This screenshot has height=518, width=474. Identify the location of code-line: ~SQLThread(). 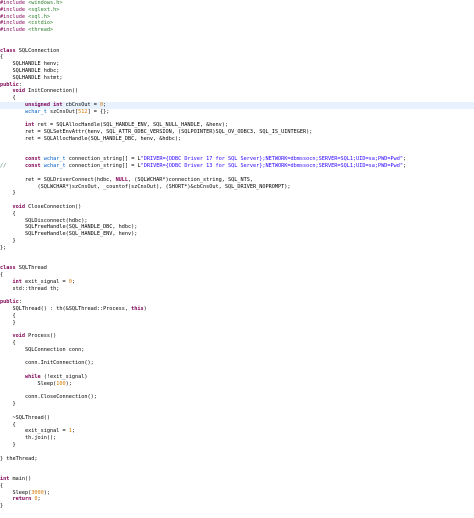
(237, 418).